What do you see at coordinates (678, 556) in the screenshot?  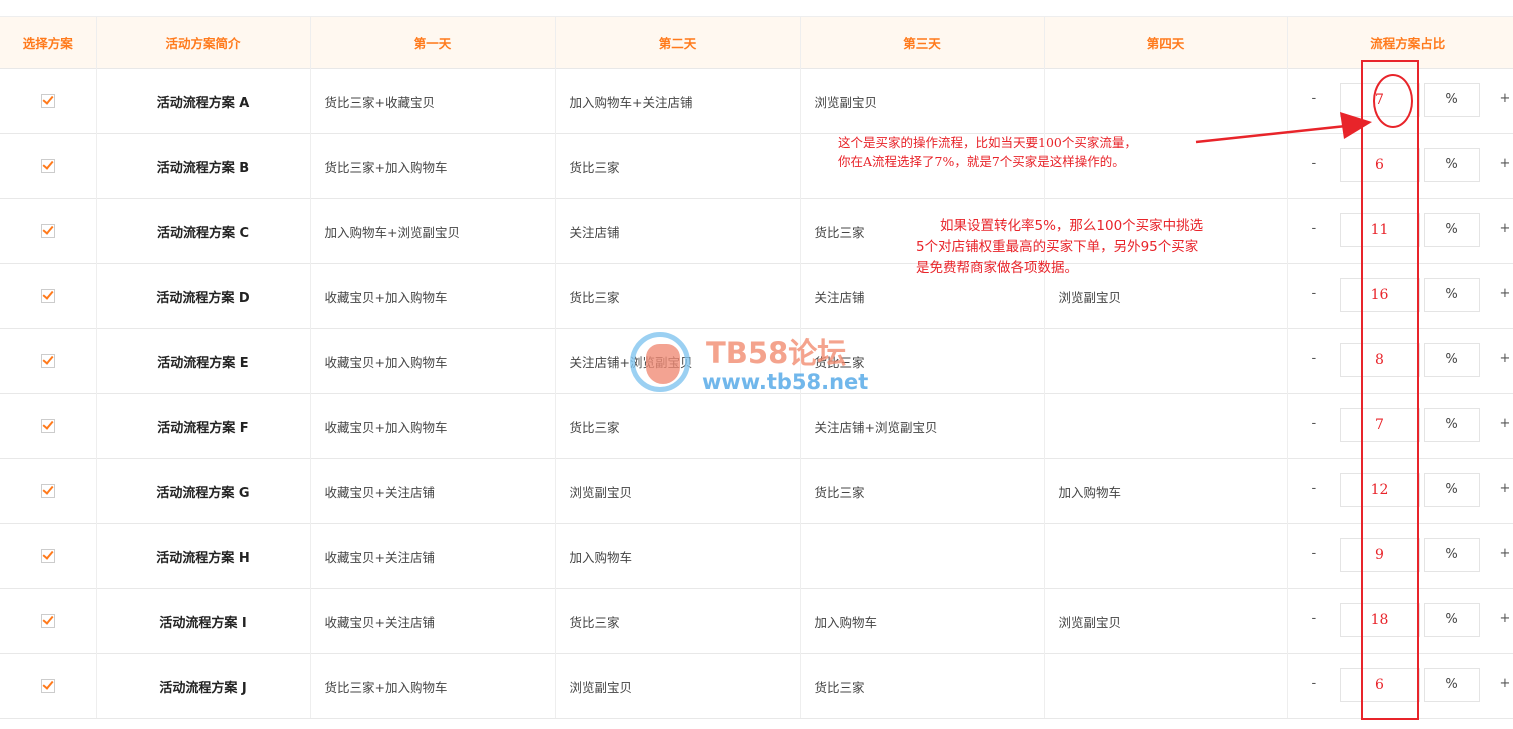 I see `day2-cell: 加入购物车` at bounding box center [678, 556].